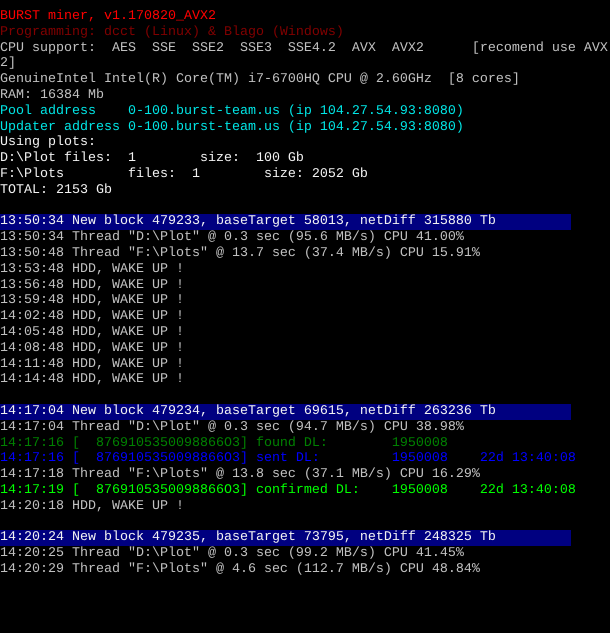 The image size is (610, 633). What do you see at coordinates (92, 332) in the screenshot?
I see `console-line: 14:05:48 HDD, WAKE UP !` at bounding box center [92, 332].